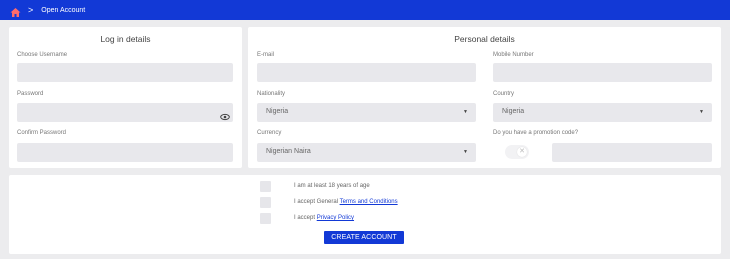 The height and width of the screenshot is (259, 730). Describe the element at coordinates (288, 151) in the screenshot. I see `currency-value: Nigerian Naira` at that location.